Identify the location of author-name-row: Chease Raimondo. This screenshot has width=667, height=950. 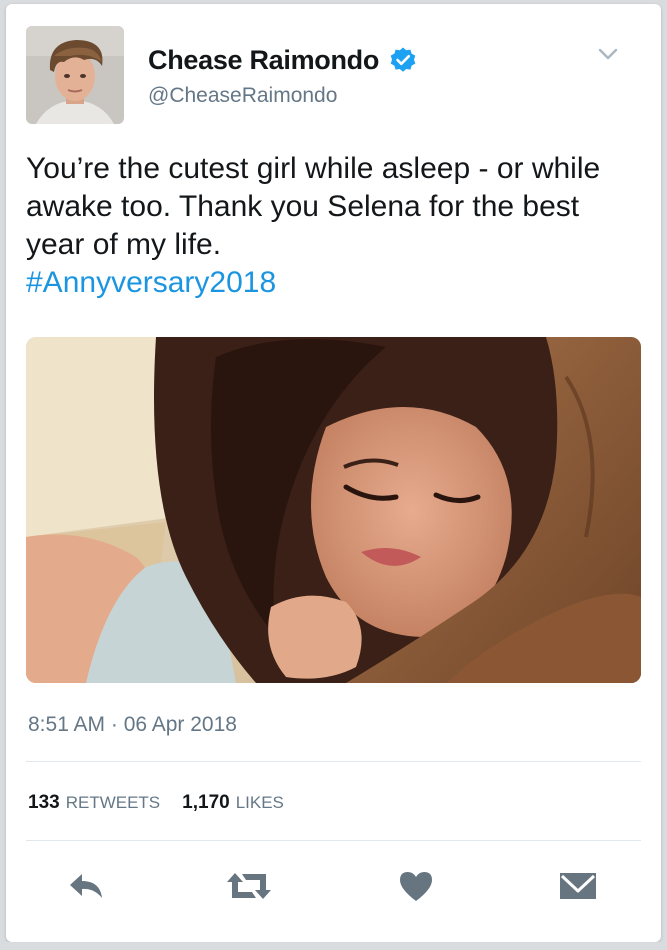
(282, 60).